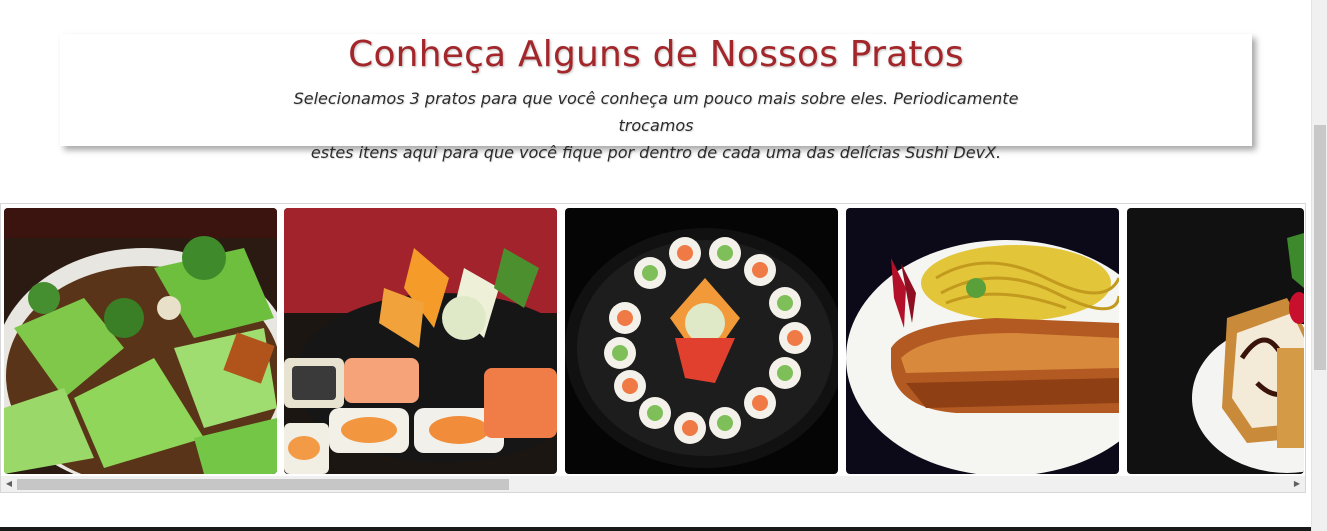 The height and width of the screenshot is (531, 1327). I want to click on broccoli-cabbage-image, so click(140, 341).